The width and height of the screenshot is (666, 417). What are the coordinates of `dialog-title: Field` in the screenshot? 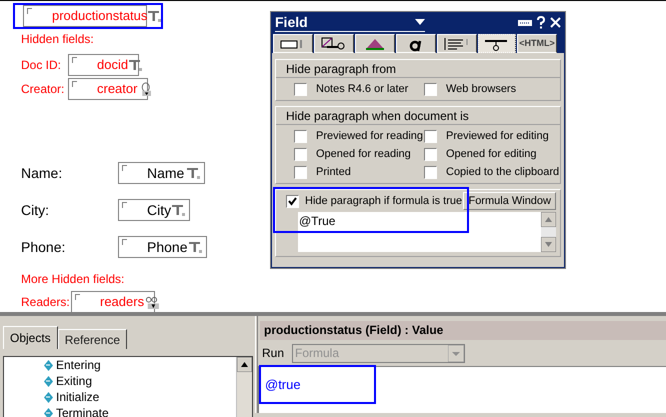 It's located at (291, 22).